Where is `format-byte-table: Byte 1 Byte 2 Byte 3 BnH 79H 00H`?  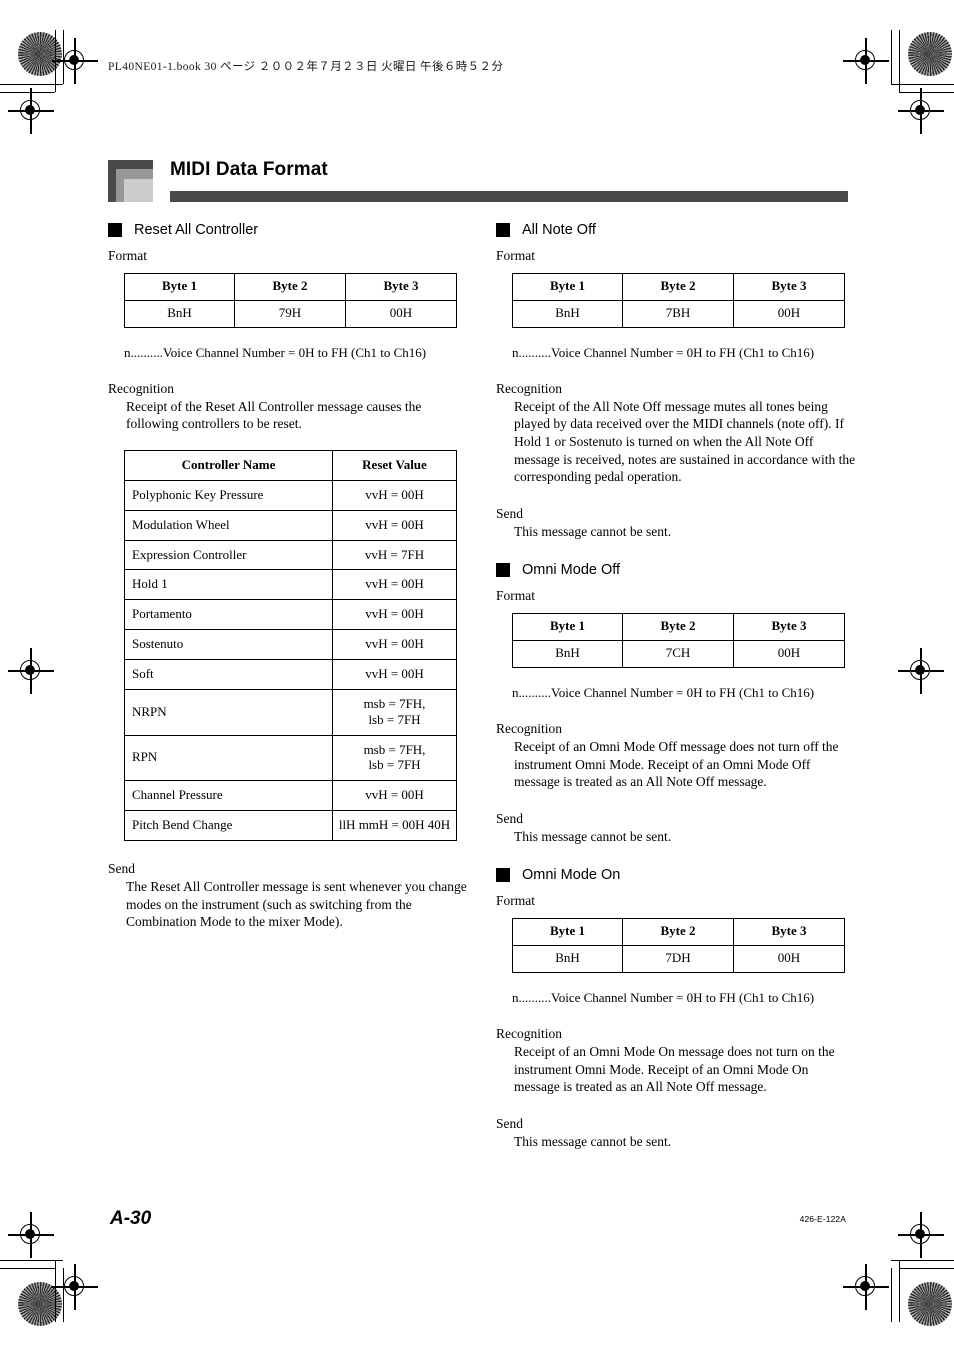
format-byte-table: Byte 1 Byte 2 Byte 3 BnH 79H 00H is located at coordinates (290, 300).